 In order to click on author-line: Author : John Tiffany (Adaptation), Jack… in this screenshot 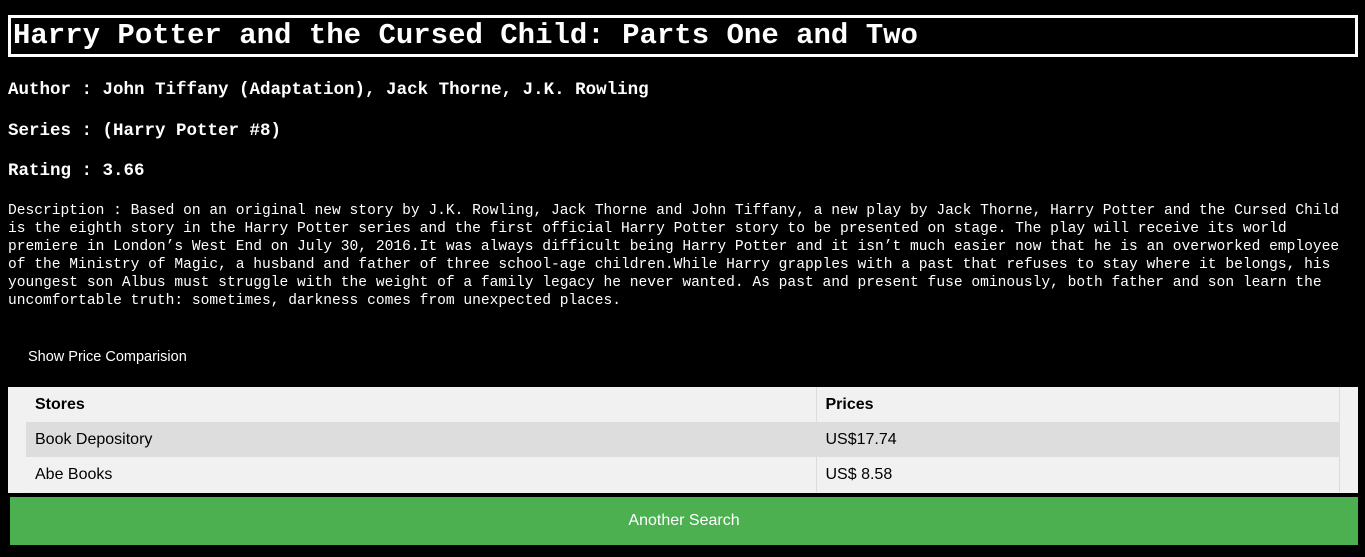, I will do `click(328, 90)`.